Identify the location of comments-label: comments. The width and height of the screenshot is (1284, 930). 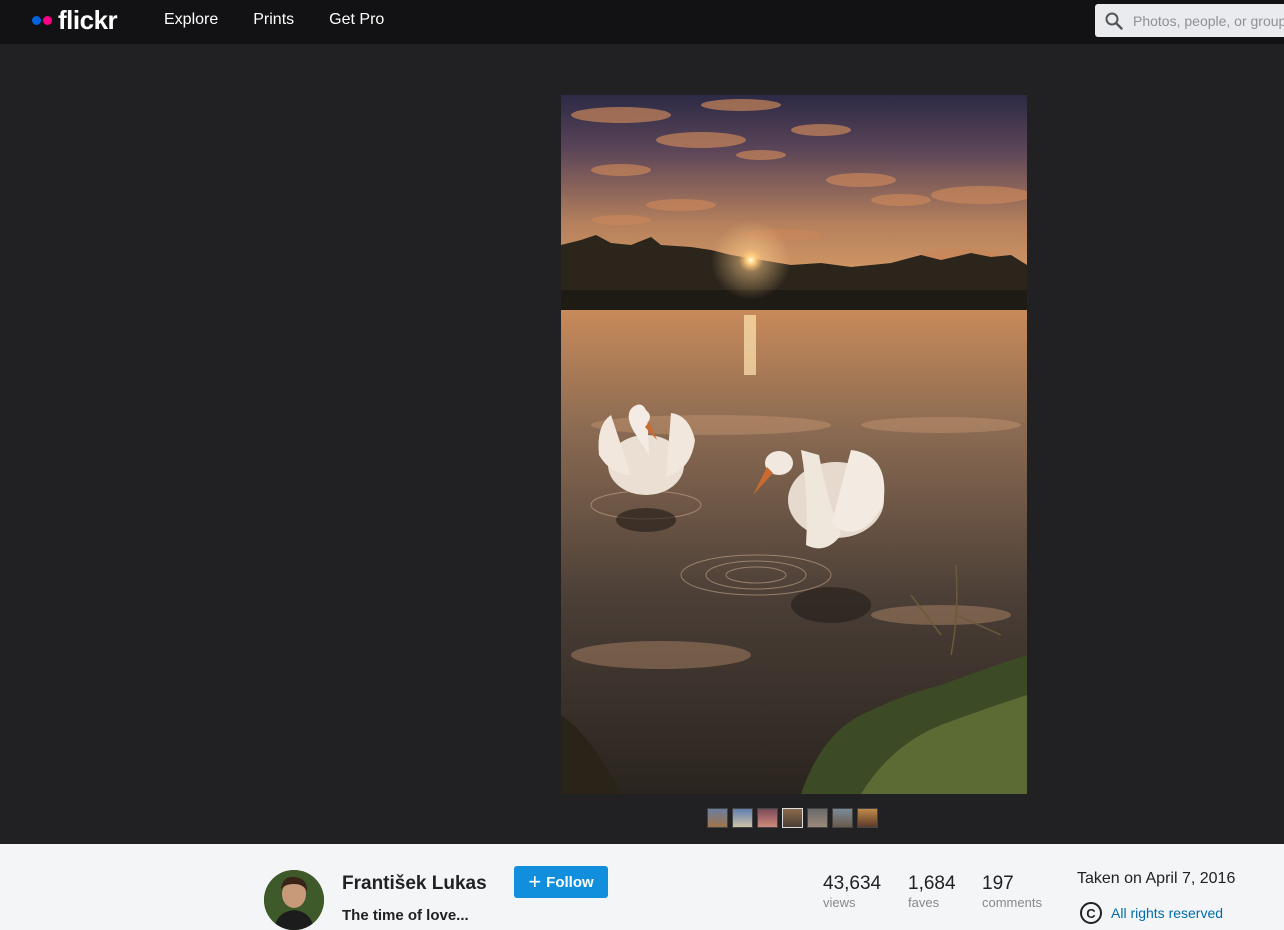
(1012, 902).